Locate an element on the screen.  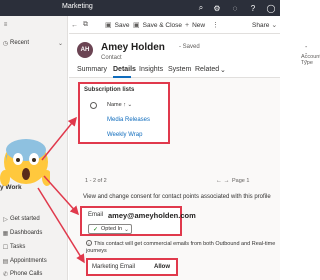
lightbulb-icon: ◌ is located at coordinates (235, 8).